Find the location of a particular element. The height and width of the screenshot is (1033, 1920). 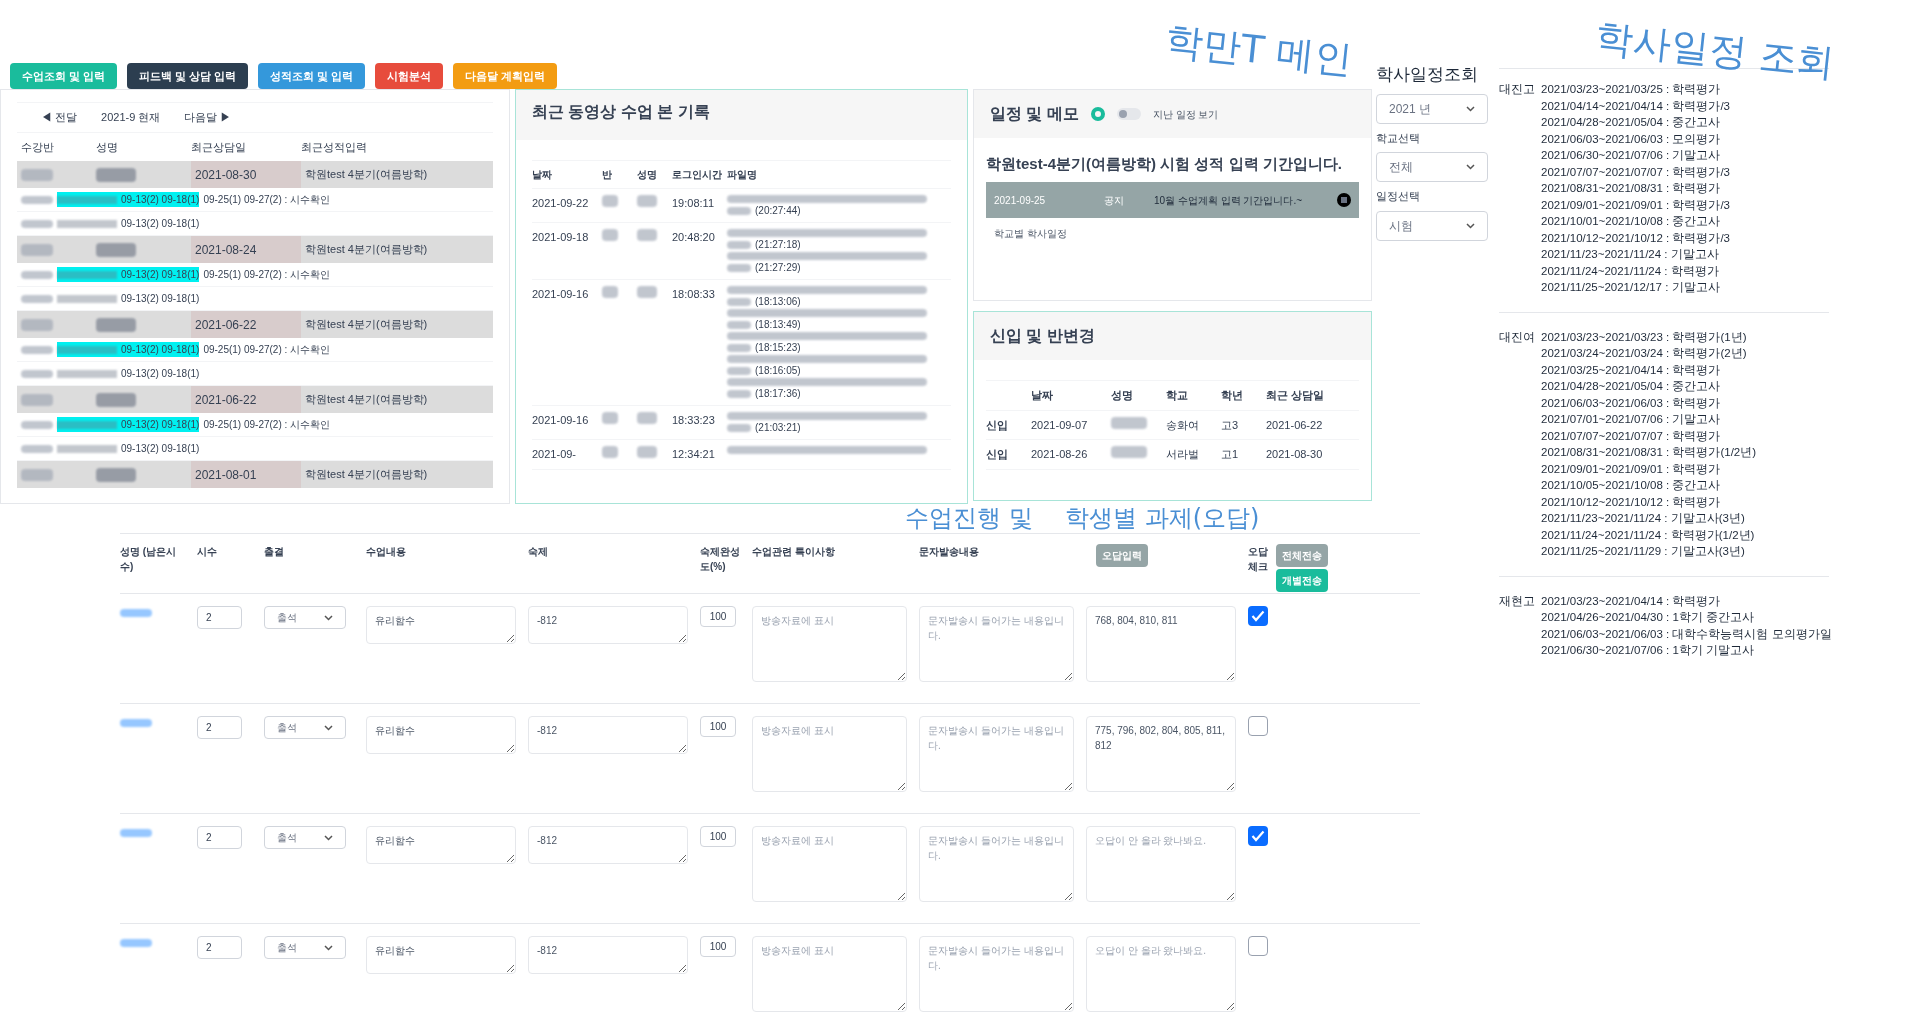

schedule-entry: 2021/07/07~2021/07/07 : 학력평가 is located at coordinates (1631, 436).